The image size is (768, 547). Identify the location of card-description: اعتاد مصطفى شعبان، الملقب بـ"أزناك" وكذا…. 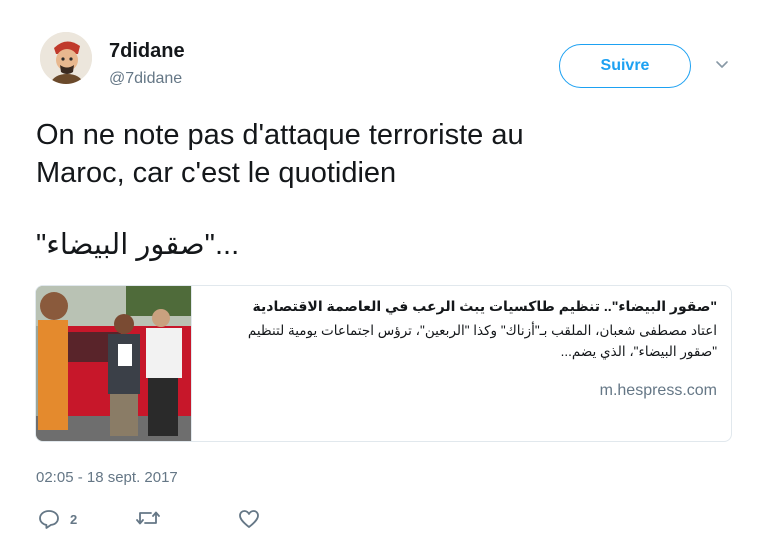
(456, 341).